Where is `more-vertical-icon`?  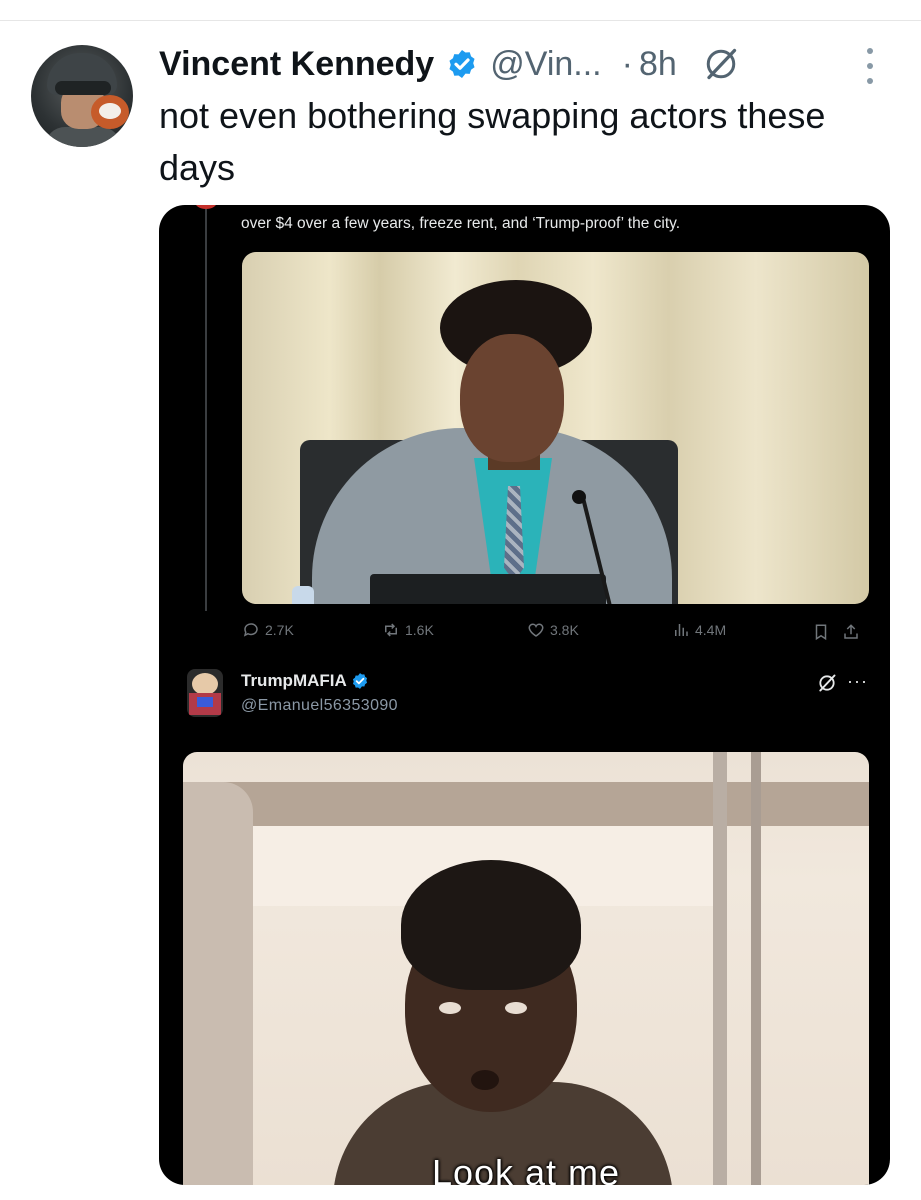
more-vertical-icon is located at coordinates (870, 66).